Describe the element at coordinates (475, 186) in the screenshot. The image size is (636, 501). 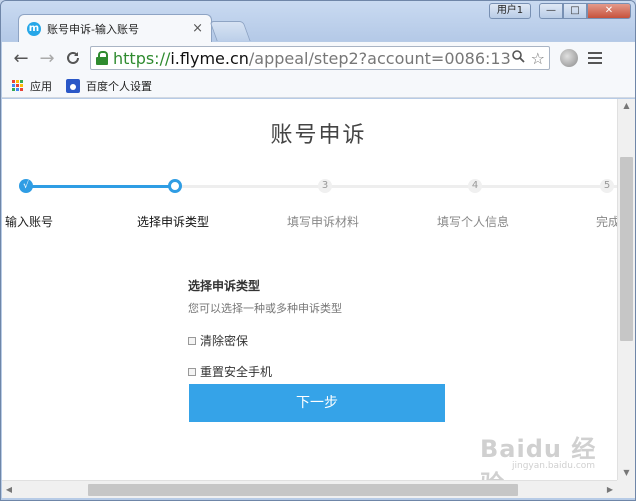
I see `step-4-marker: 4` at that location.